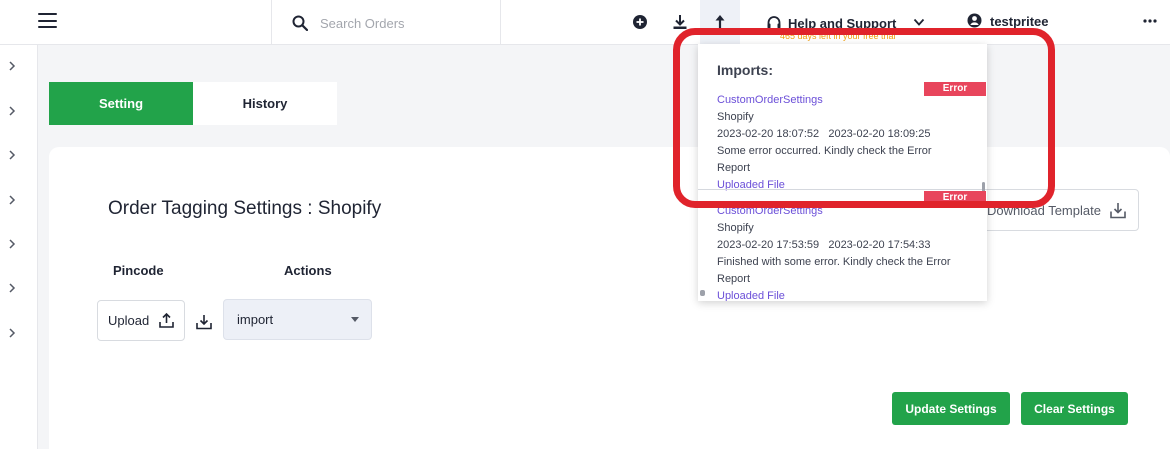 This screenshot has height=449, width=1170. I want to click on scrollbar-indicator, so click(702, 293).